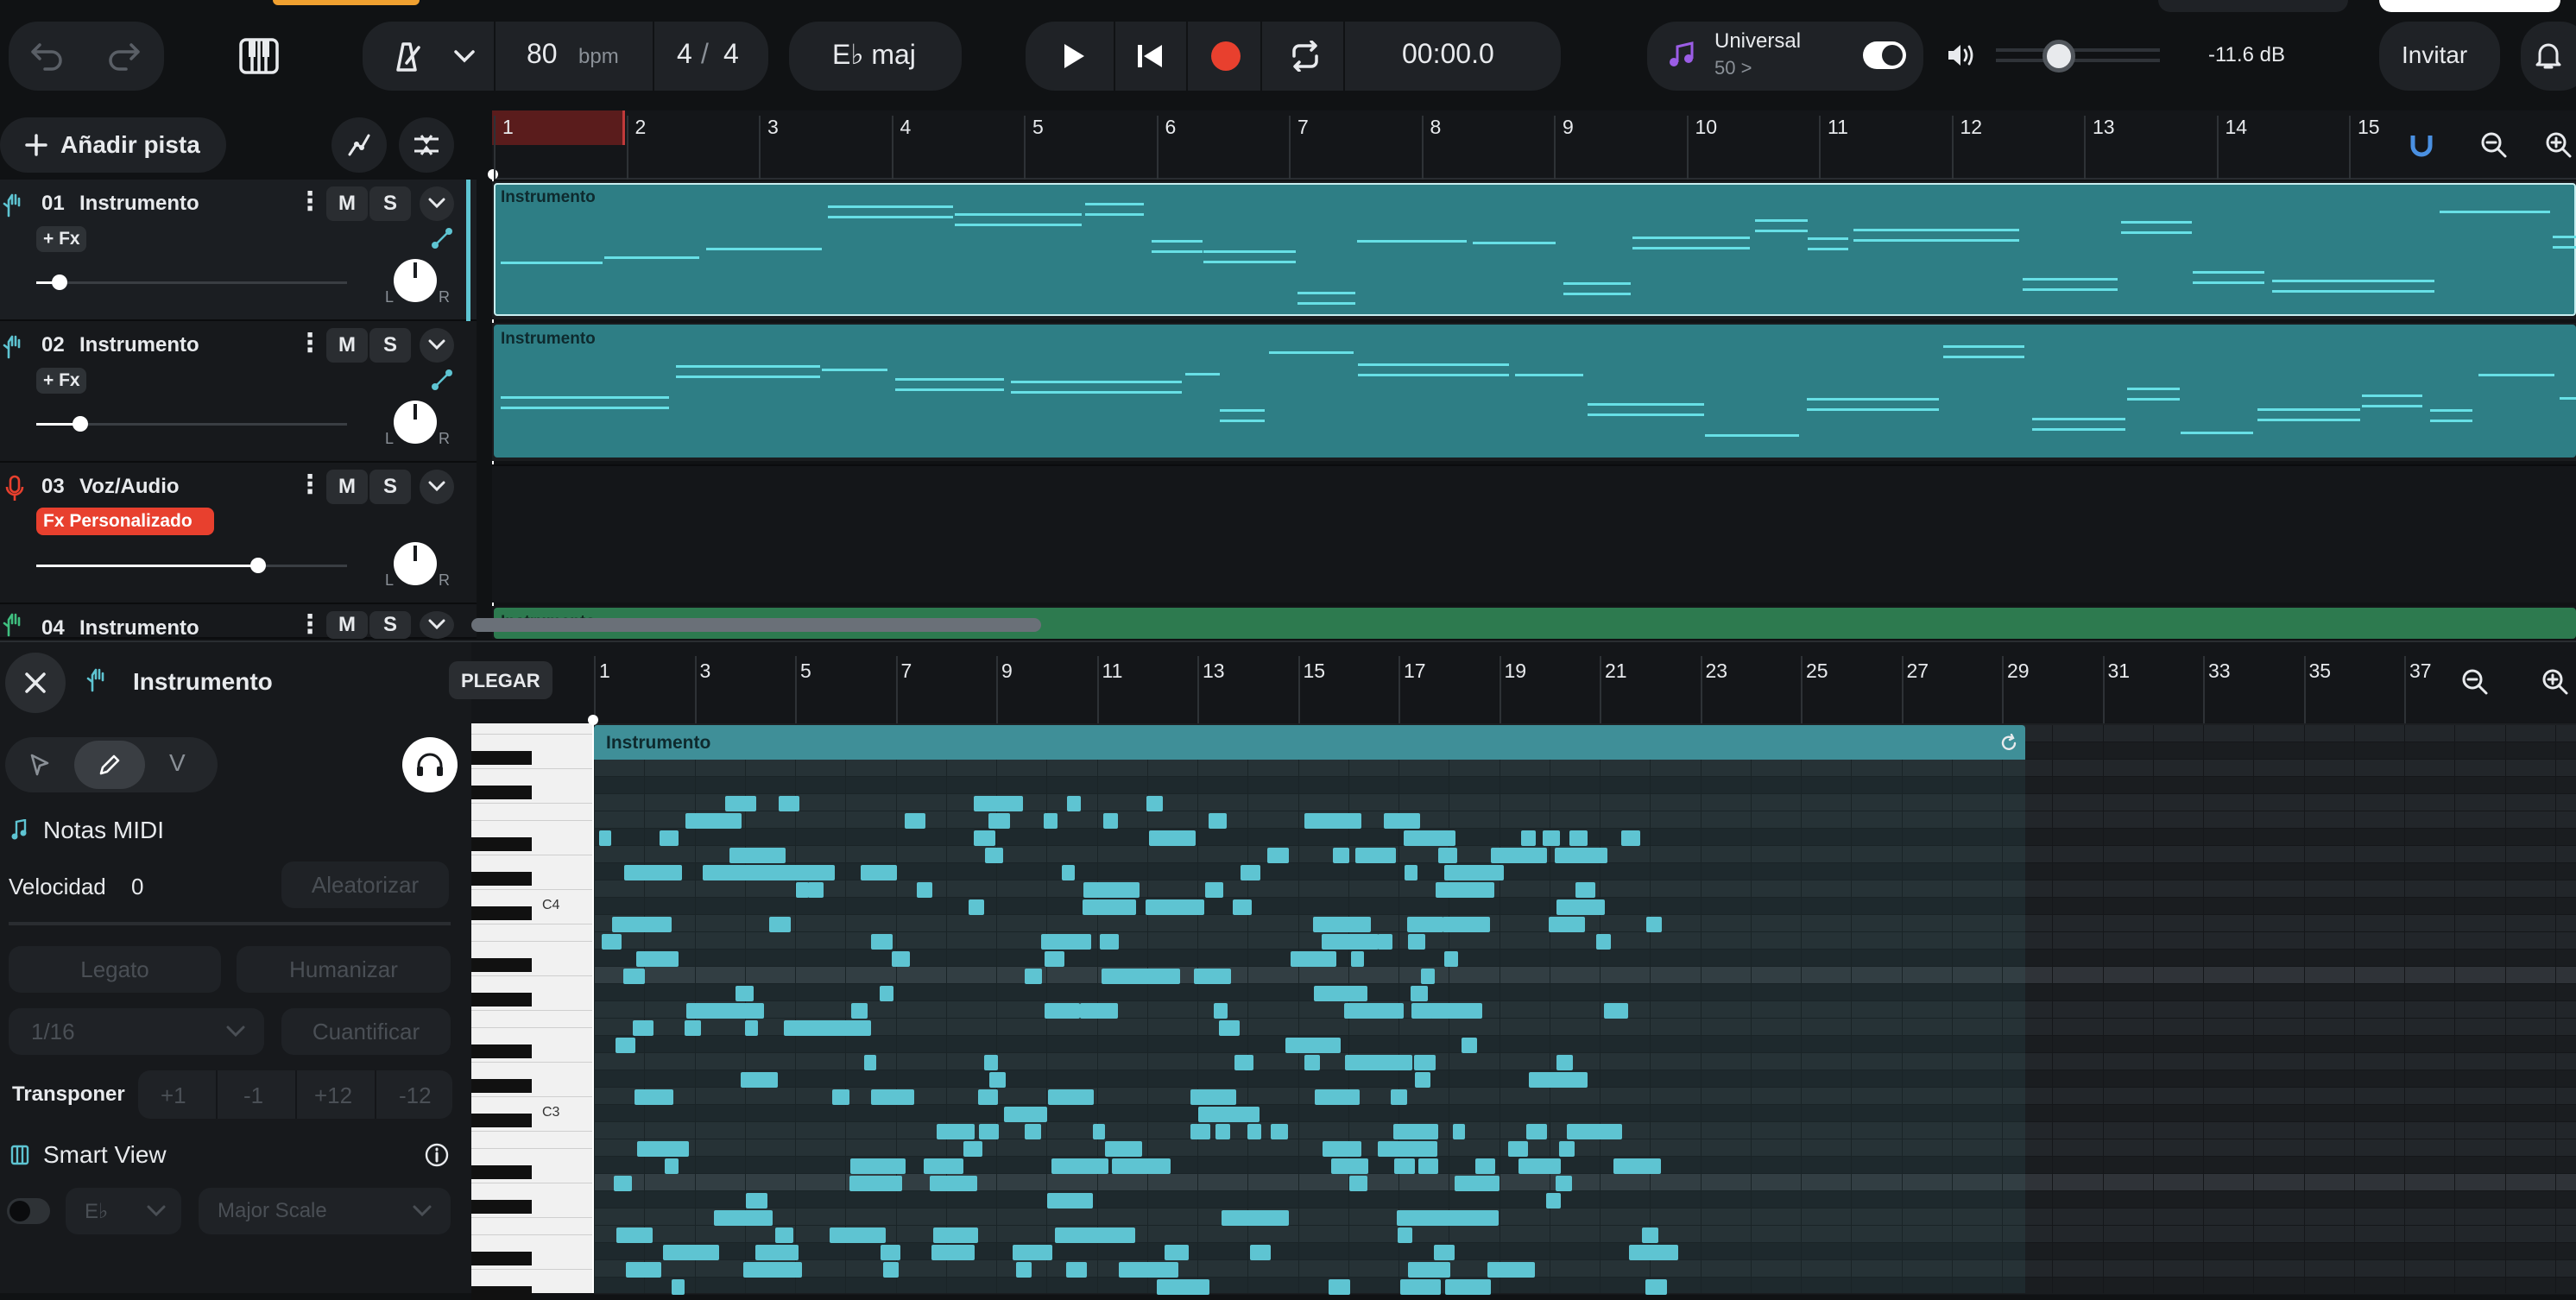  I want to click on playhead-head, so click(493, 174).